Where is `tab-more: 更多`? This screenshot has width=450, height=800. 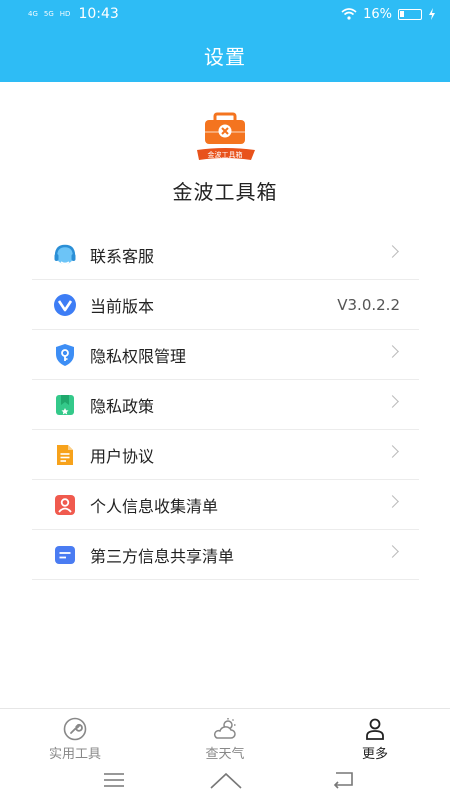 tab-more: 更多 is located at coordinates (375, 736).